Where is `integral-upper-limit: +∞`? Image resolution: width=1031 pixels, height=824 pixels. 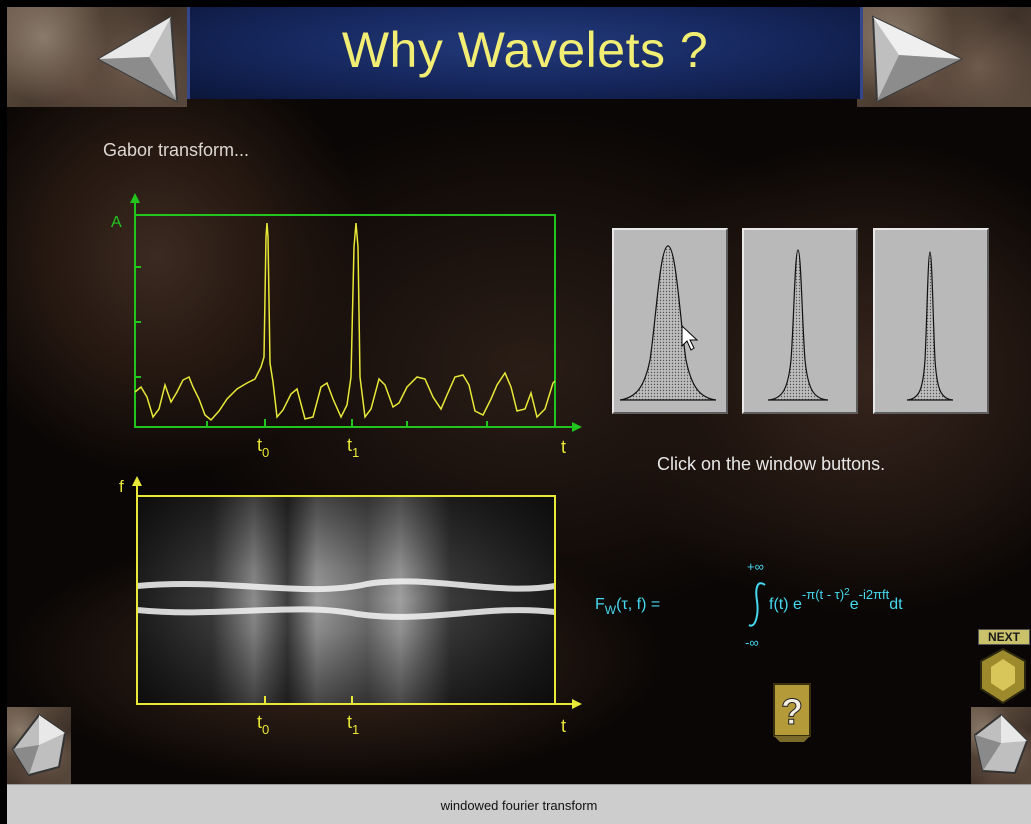 integral-upper-limit: +∞ is located at coordinates (755, 566).